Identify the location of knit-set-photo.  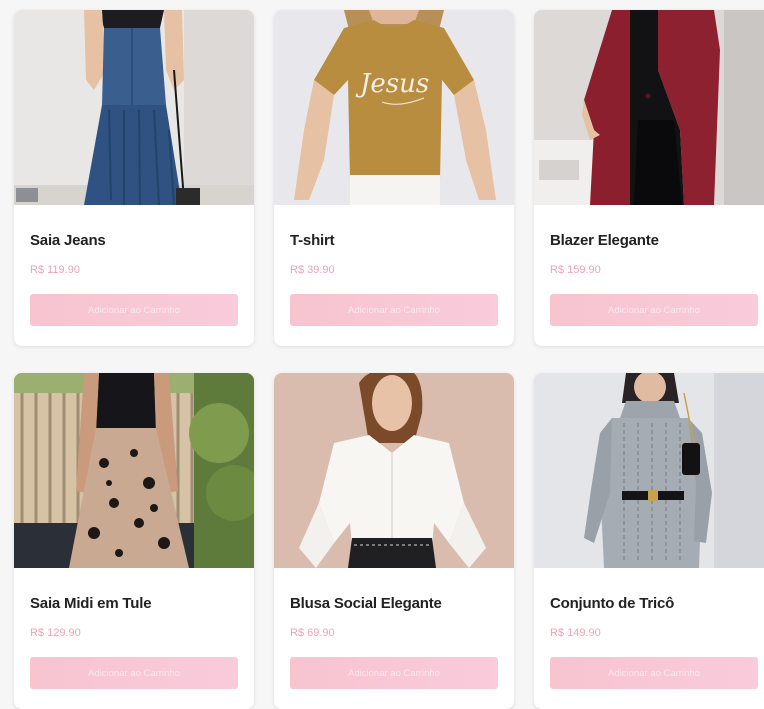
(649, 470).